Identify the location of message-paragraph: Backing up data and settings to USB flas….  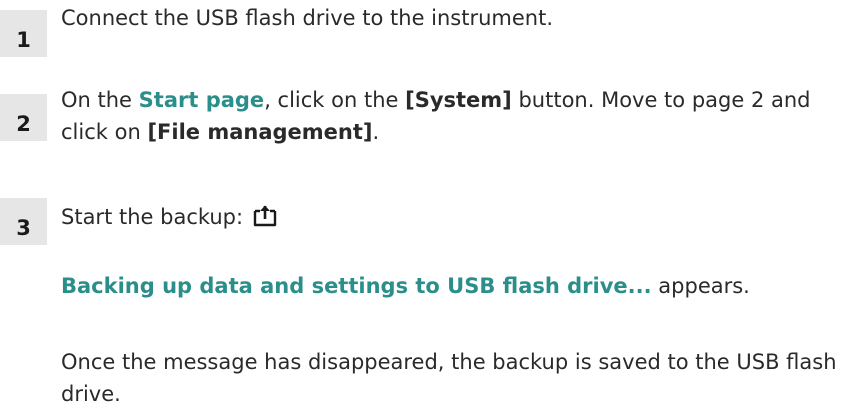
(456, 286).